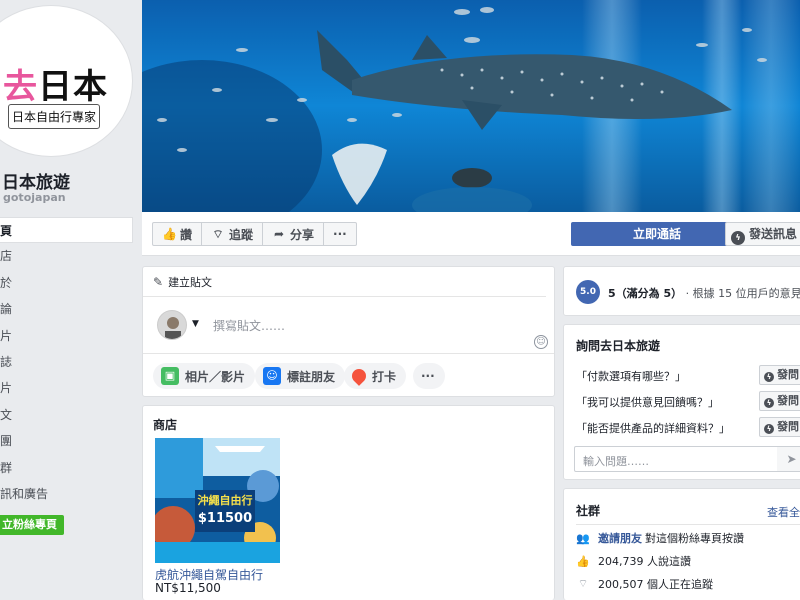 The image size is (800, 600). What do you see at coordinates (66, 283) in the screenshot?
I see `nav-item-about: 於` at bounding box center [66, 283].